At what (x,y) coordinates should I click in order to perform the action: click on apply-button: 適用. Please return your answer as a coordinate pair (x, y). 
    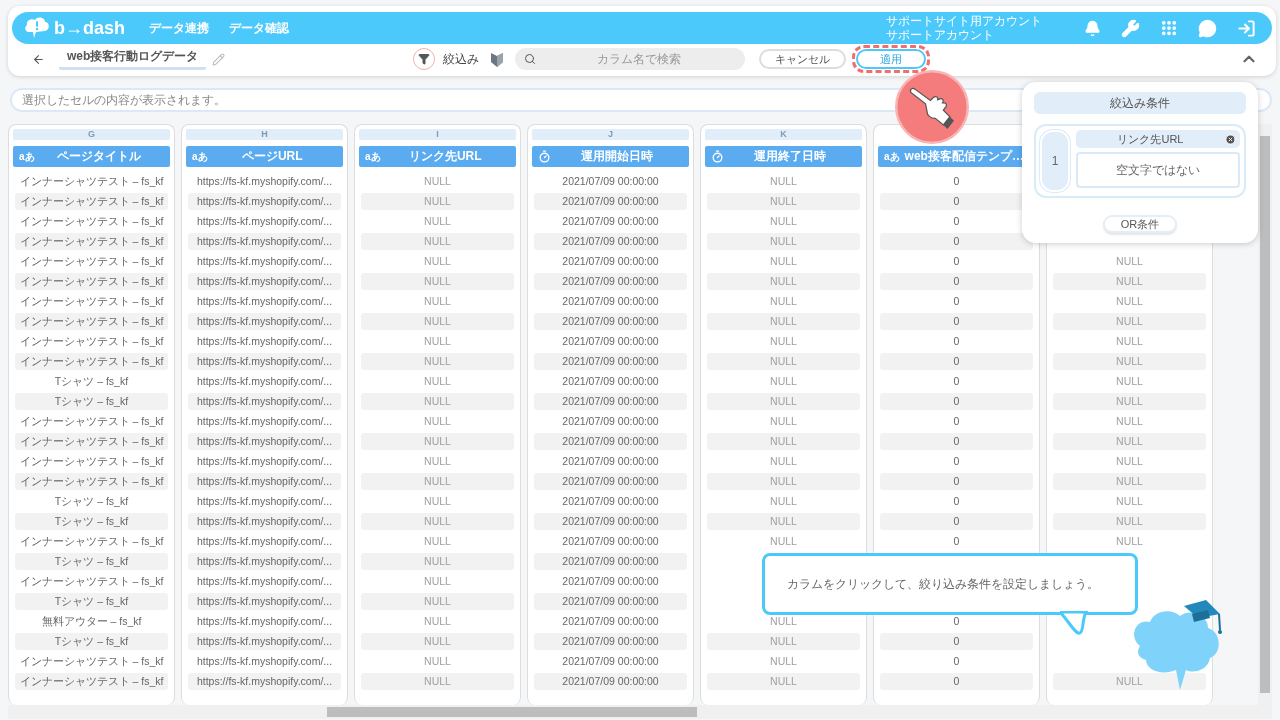
    Looking at the image, I should click on (891, 59).